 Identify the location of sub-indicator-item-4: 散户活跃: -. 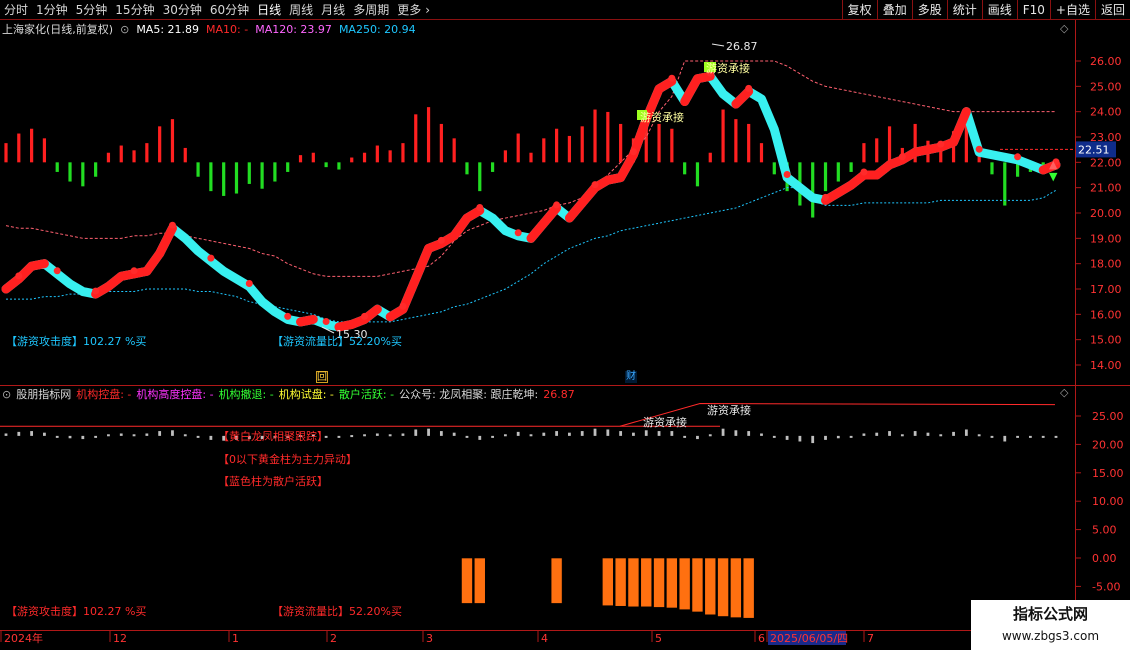
(366, 394).